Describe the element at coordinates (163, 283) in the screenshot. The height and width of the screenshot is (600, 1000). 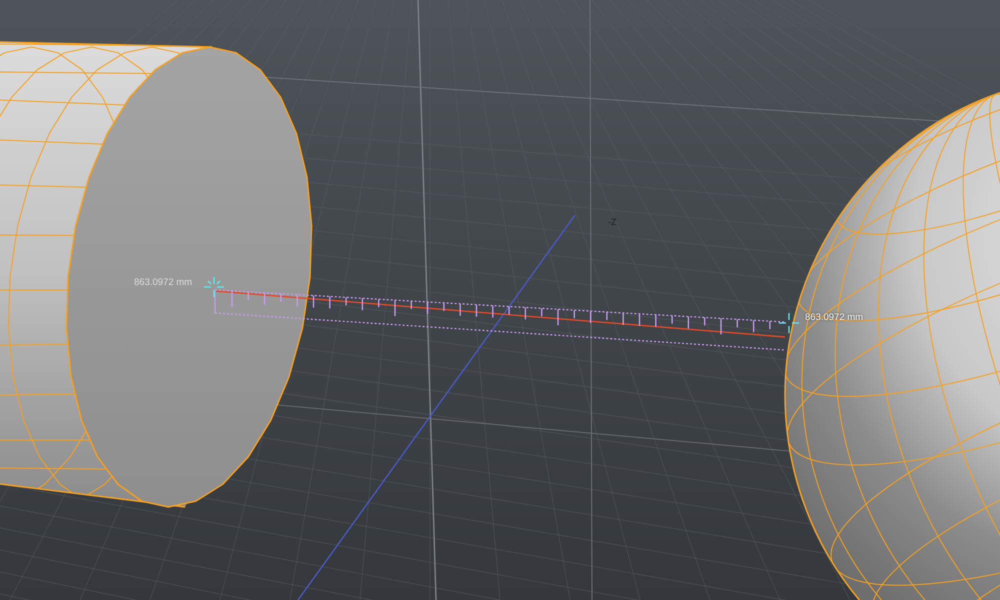
I see `distance-label: 863.0972 mm` at that location.